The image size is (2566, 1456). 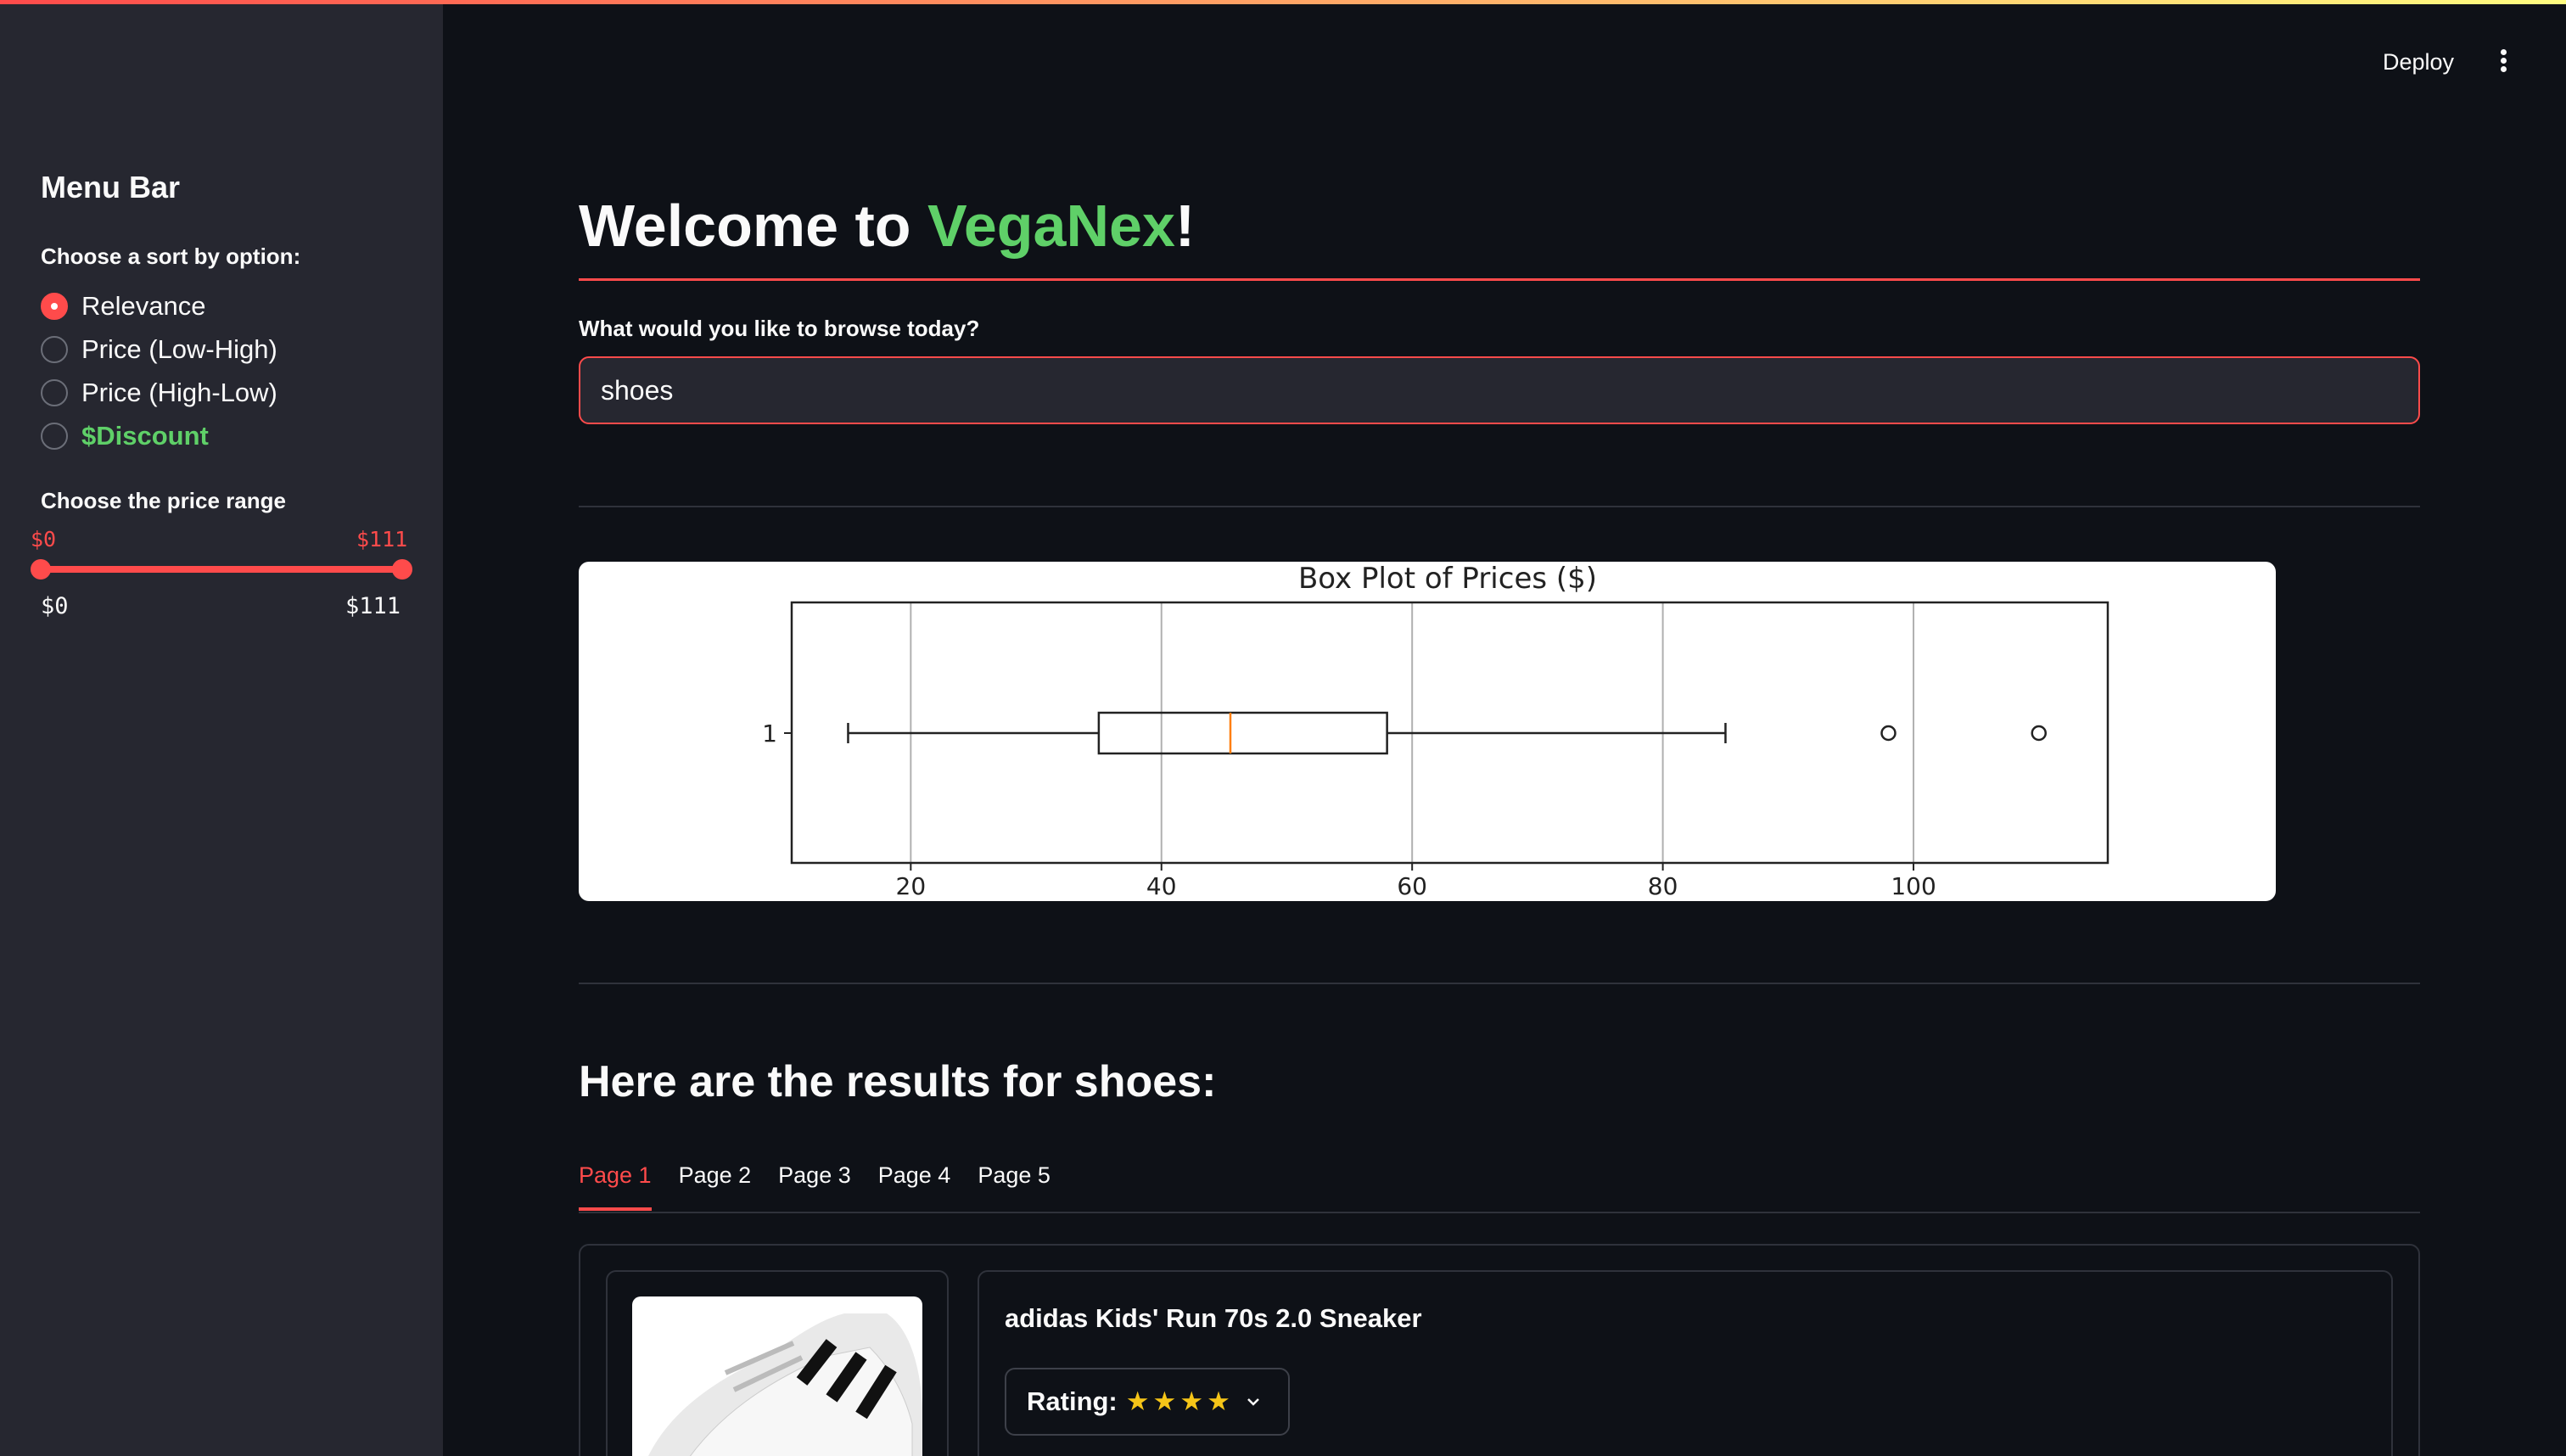 I want to click on welcome-suffix: !, so click(x=1185, y=226).